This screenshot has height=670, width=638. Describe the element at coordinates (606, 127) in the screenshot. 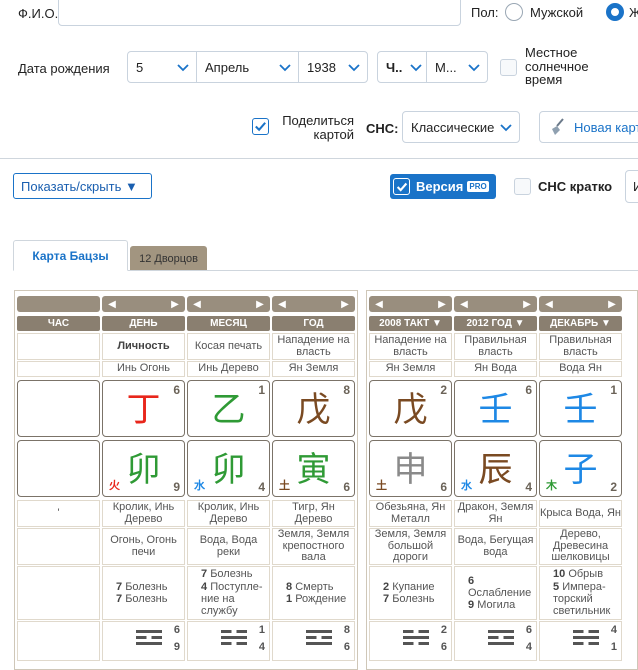

I see `new-card-label: Новая карт` at that location.